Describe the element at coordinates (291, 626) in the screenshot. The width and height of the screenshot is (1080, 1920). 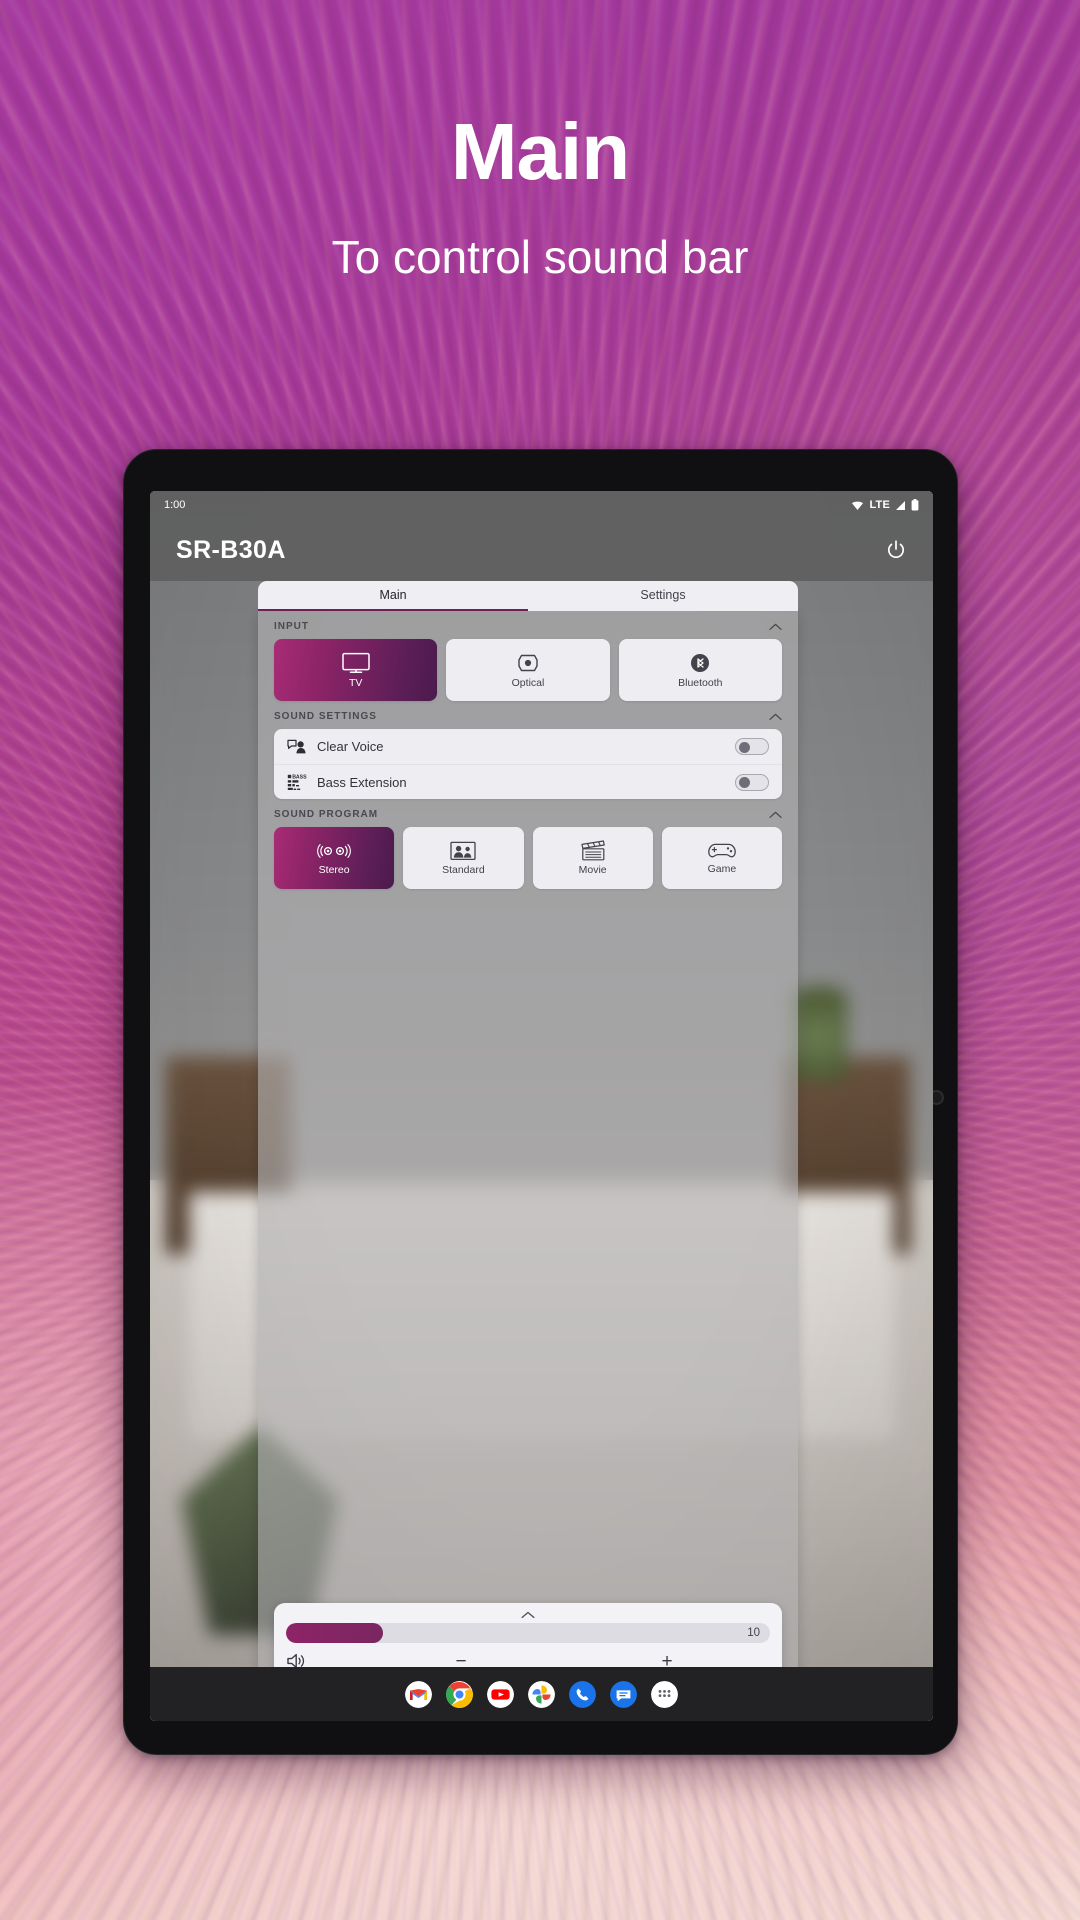
I see `section-title-input: INPUT` at that location.